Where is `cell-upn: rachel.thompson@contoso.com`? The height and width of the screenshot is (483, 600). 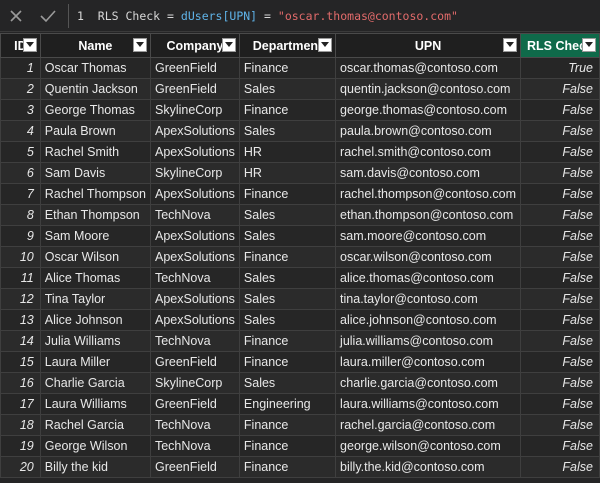 cell-upn: rachel.thompson@contoso.com is located at coordinates (428, 194).